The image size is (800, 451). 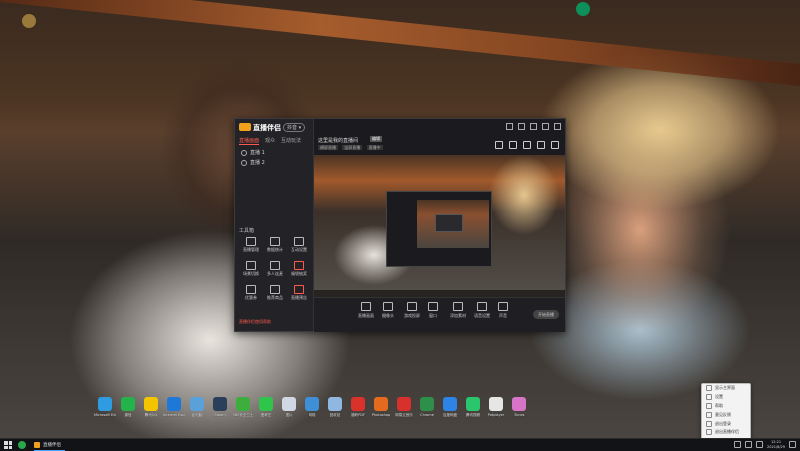 I want to click on tab-audience: 观众, so click(x=270, y=141).